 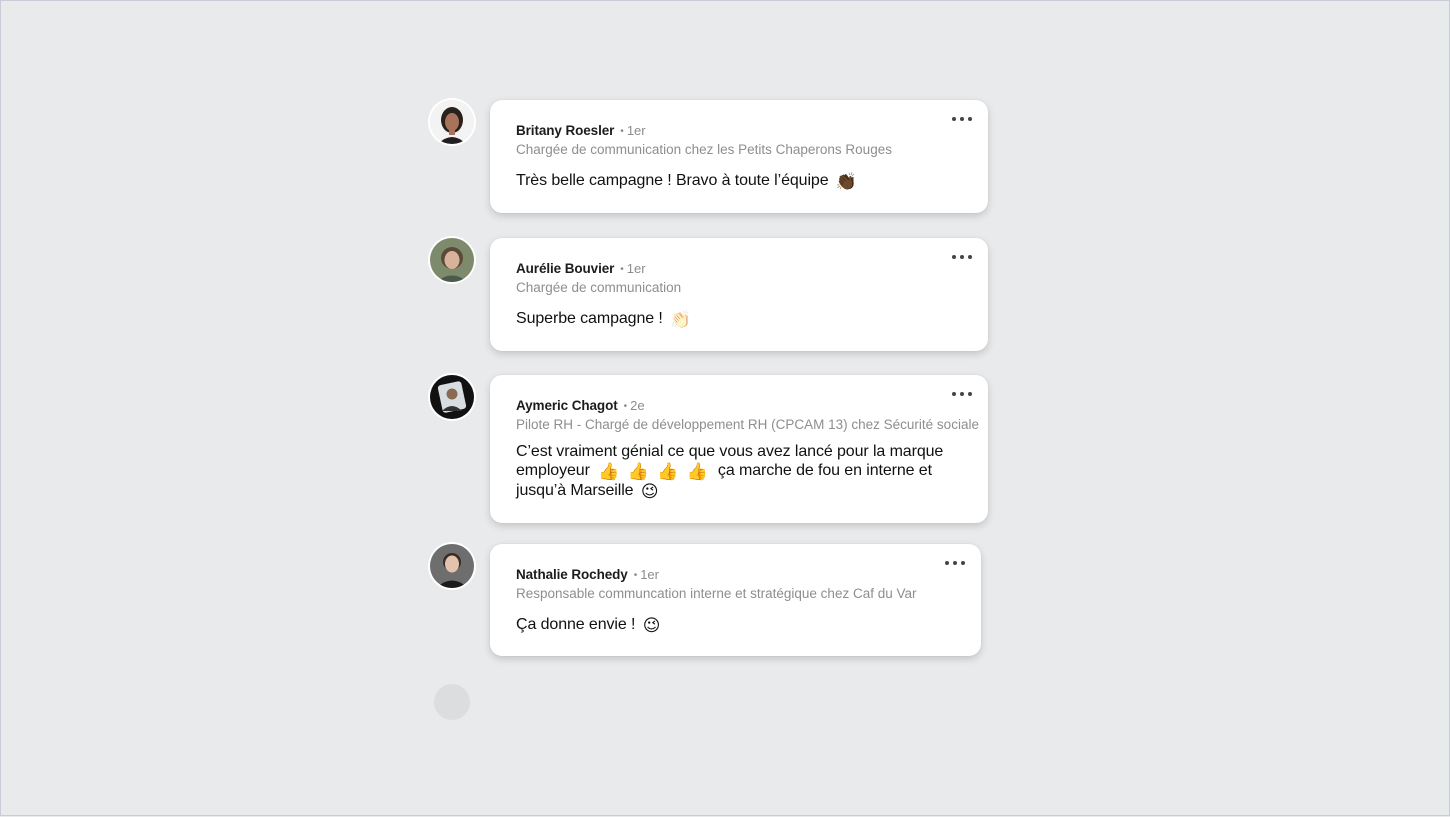 I want to click on author-name: Aymeric Chagot, so click(x=567, y=405).